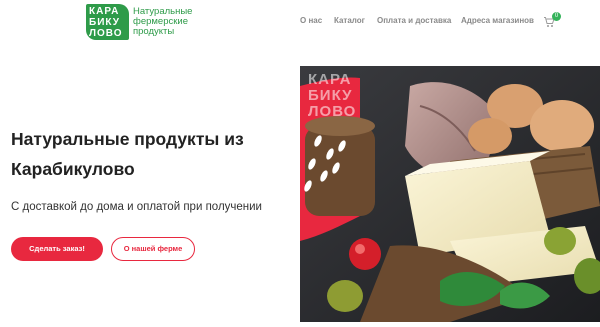 Image resolution: width=600 pixels, height=327 pixels. I want to click on logo-tagline: Натуральные фермерские продукты, so click(163, 21).